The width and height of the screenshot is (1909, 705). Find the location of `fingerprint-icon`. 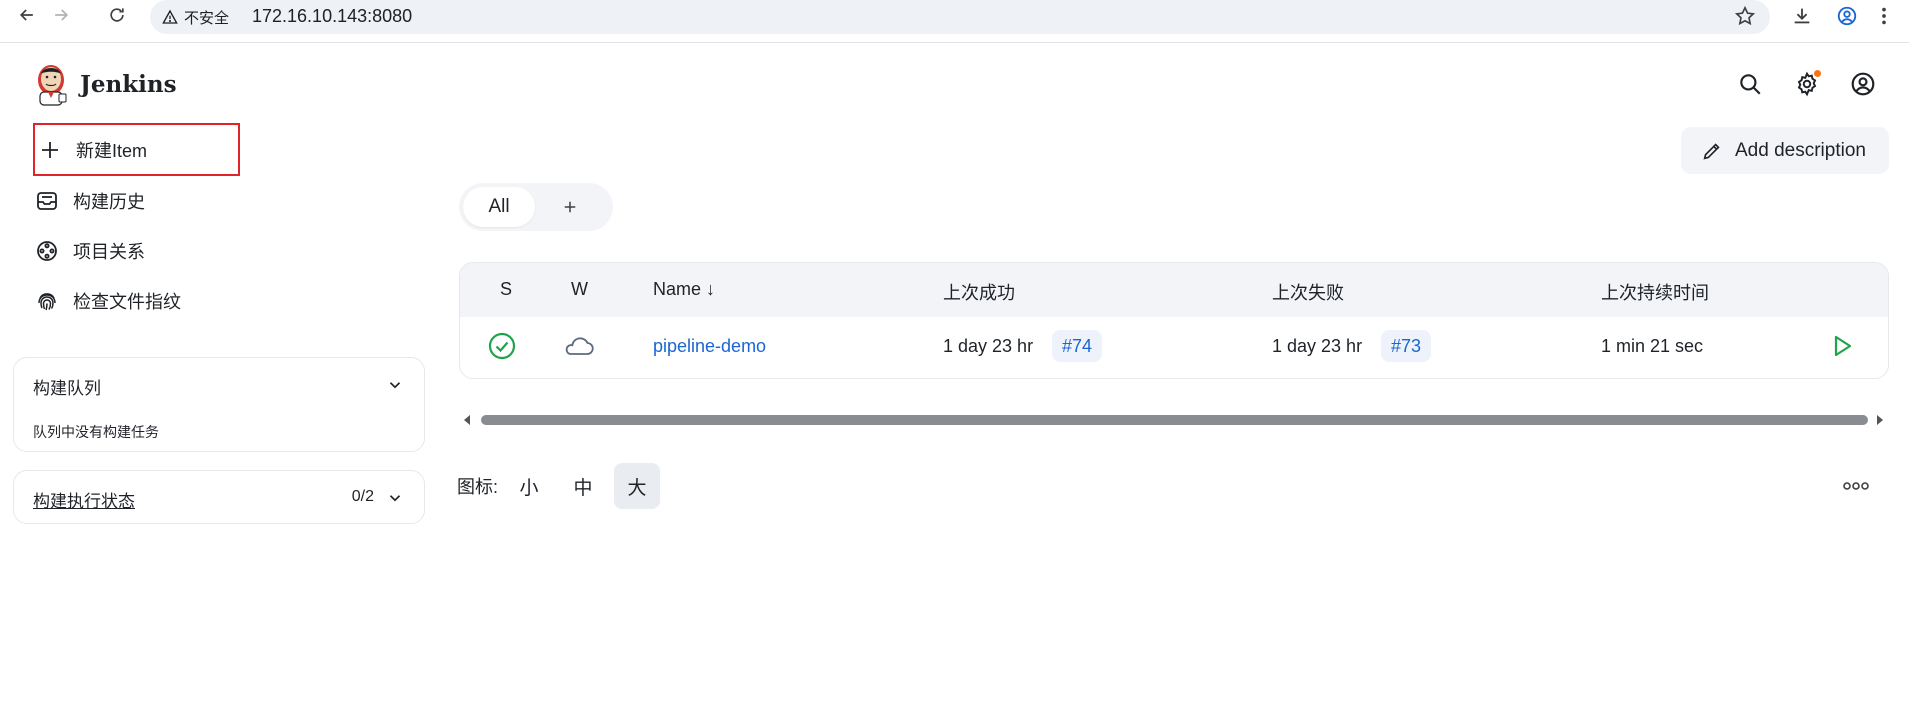

fingerprint-icon is located at coordinates (47, 302).